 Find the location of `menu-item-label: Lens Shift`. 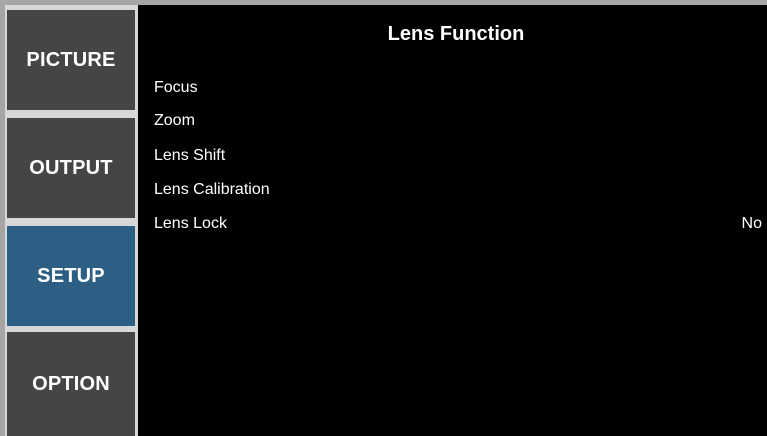

menu-item-label: Lens Shift is located at coordinates (190, 155).